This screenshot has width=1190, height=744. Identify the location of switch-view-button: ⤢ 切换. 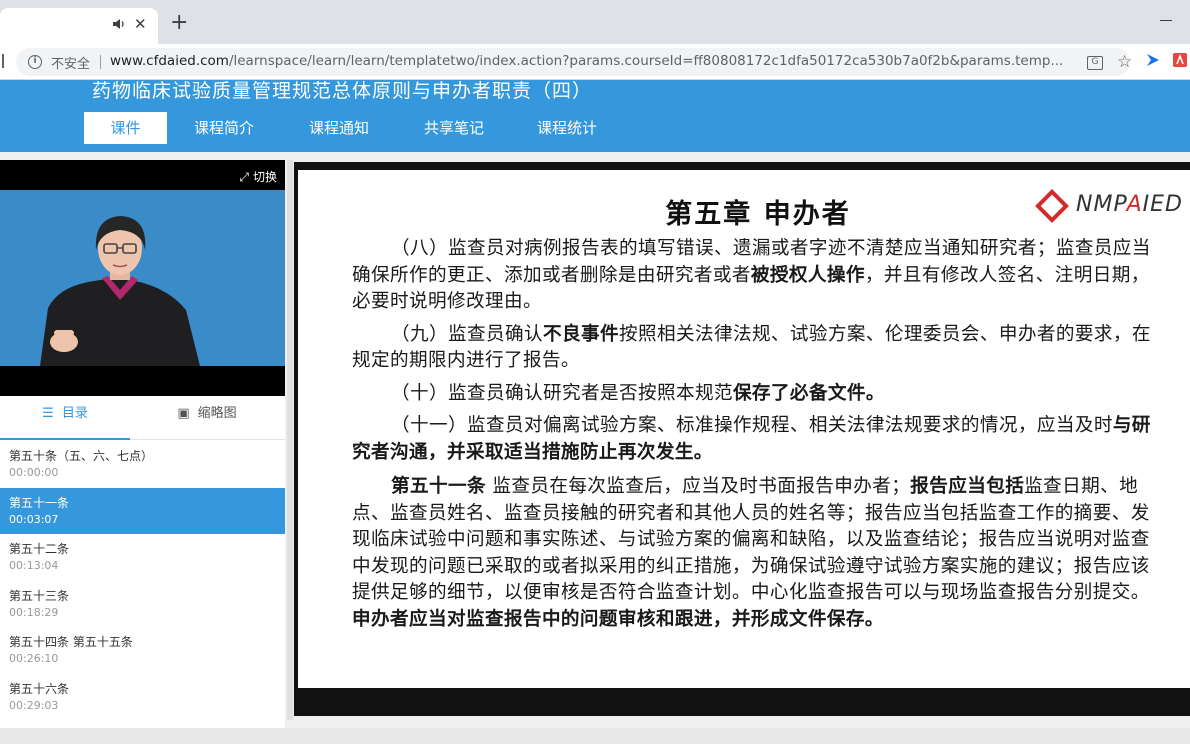
(258, 176).